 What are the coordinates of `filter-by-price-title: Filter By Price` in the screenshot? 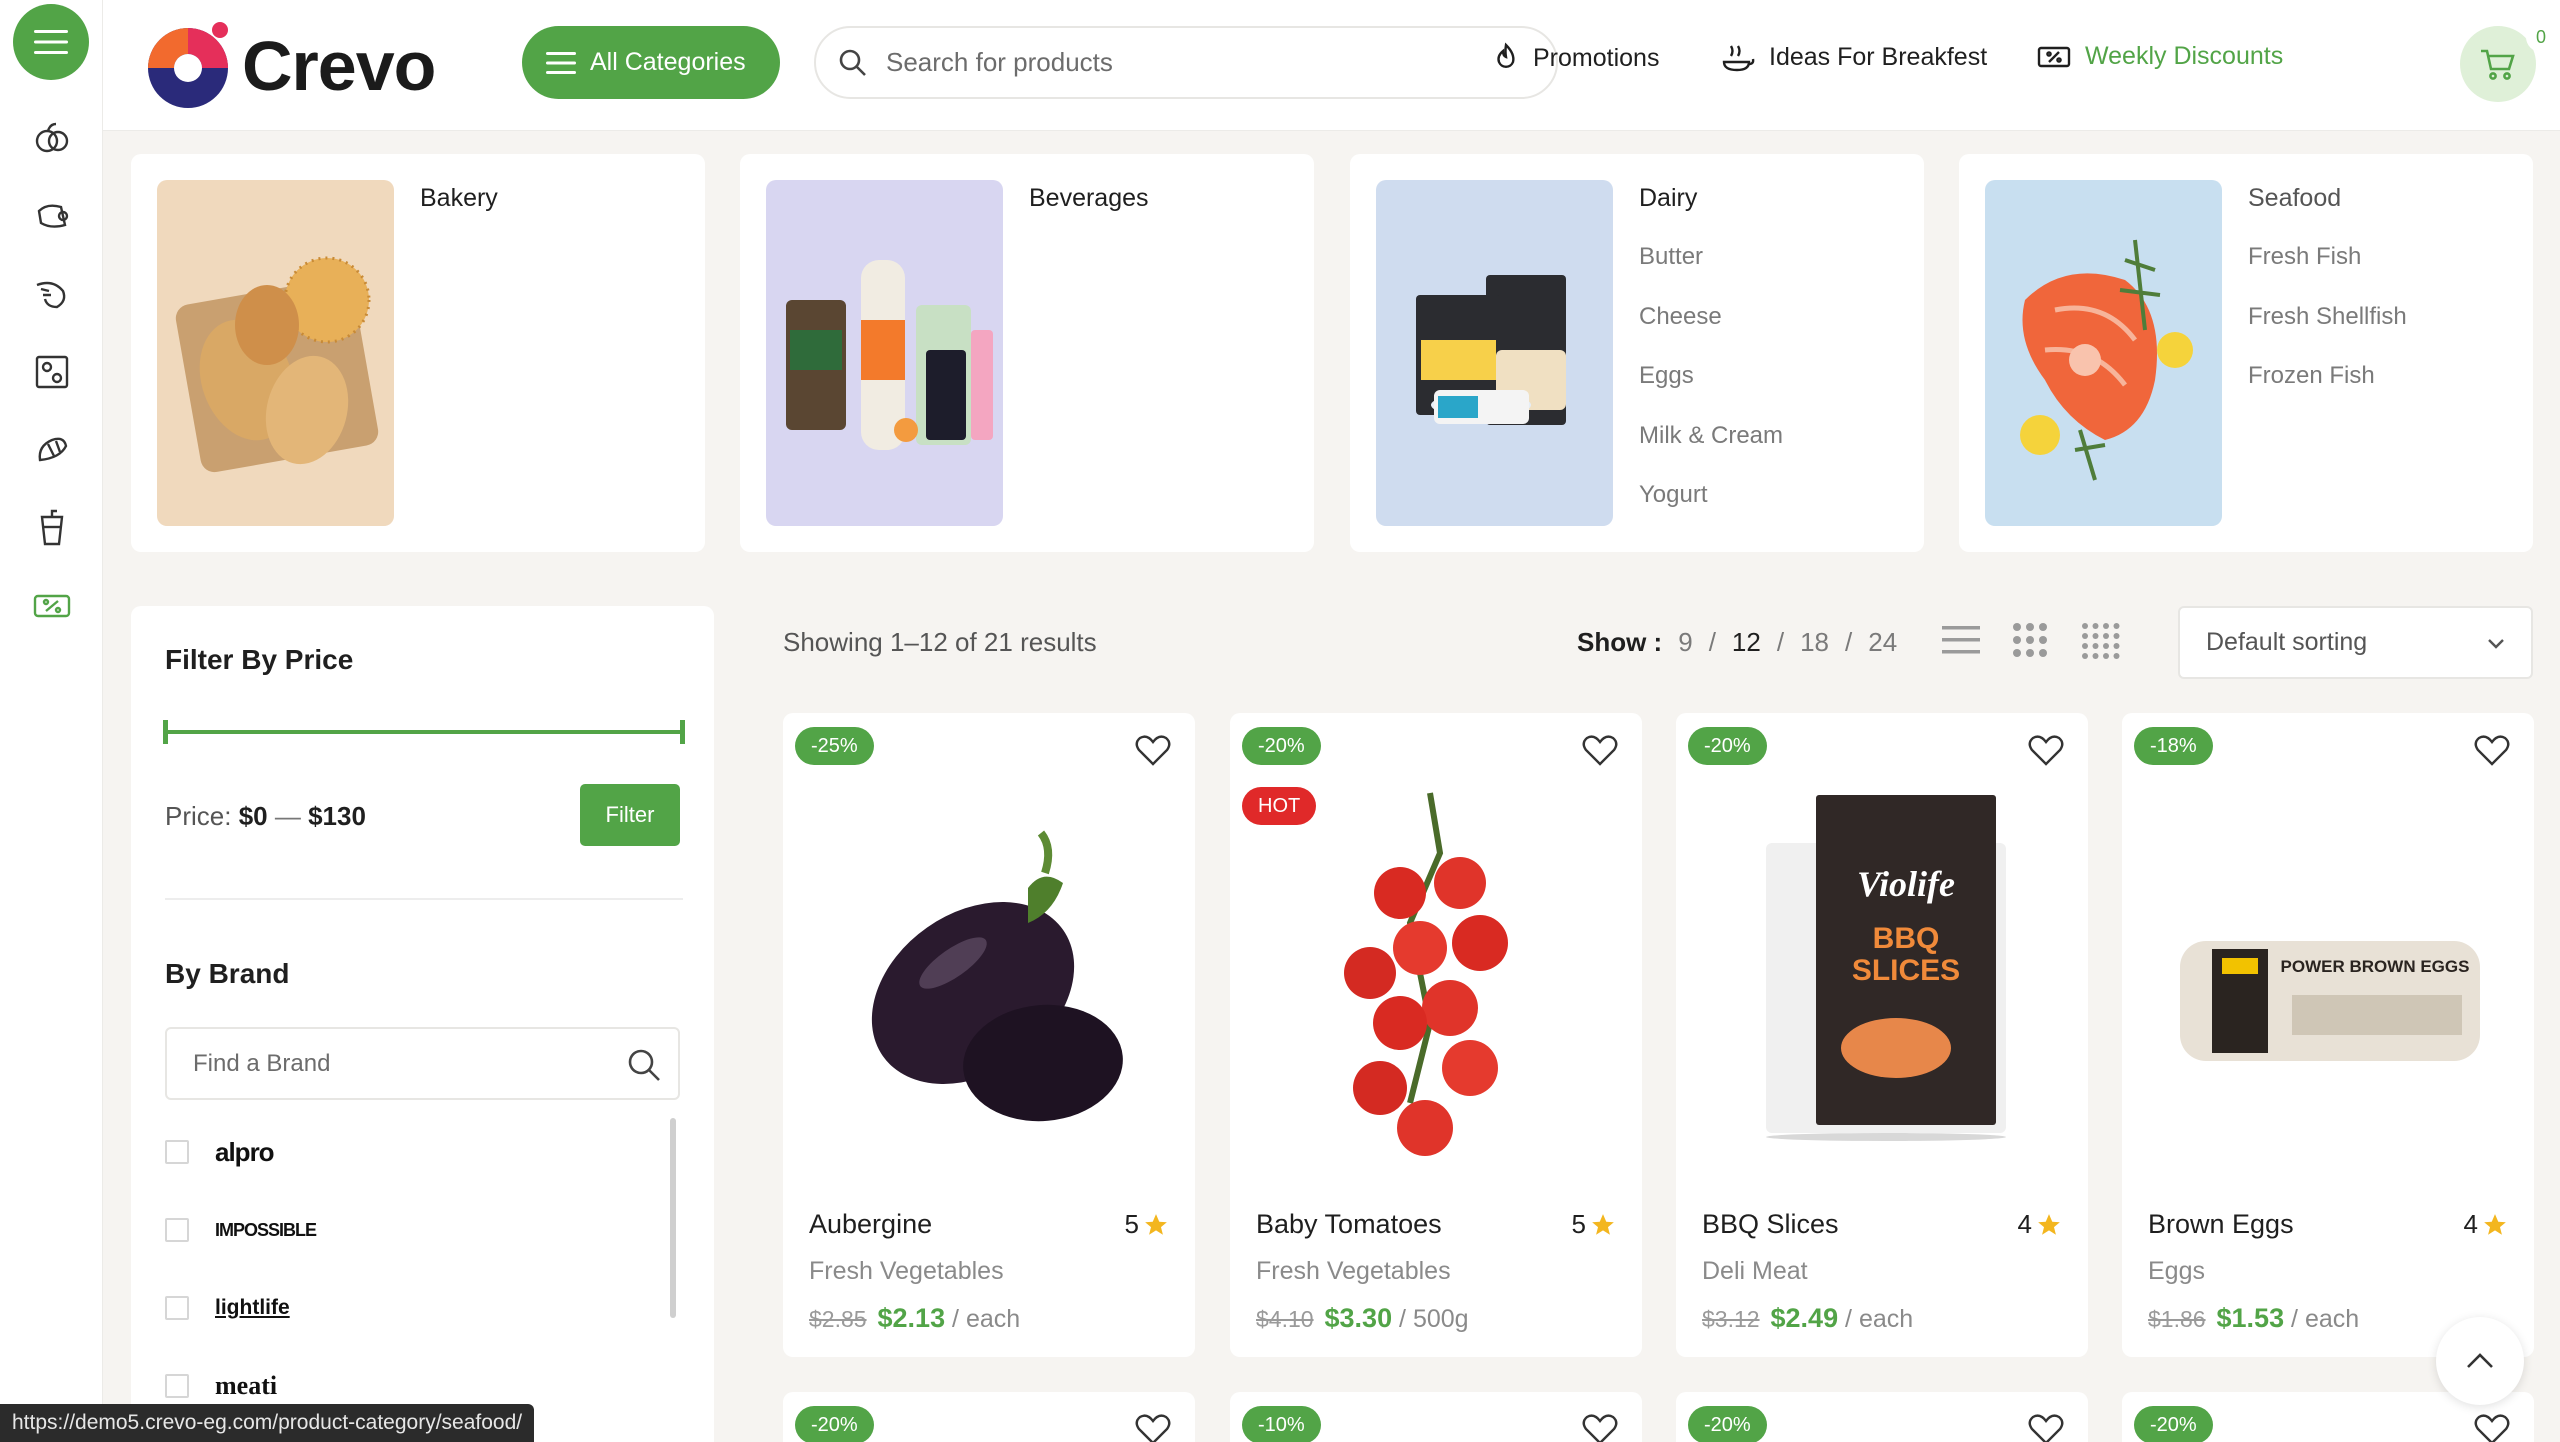 It's located at (259, 659).